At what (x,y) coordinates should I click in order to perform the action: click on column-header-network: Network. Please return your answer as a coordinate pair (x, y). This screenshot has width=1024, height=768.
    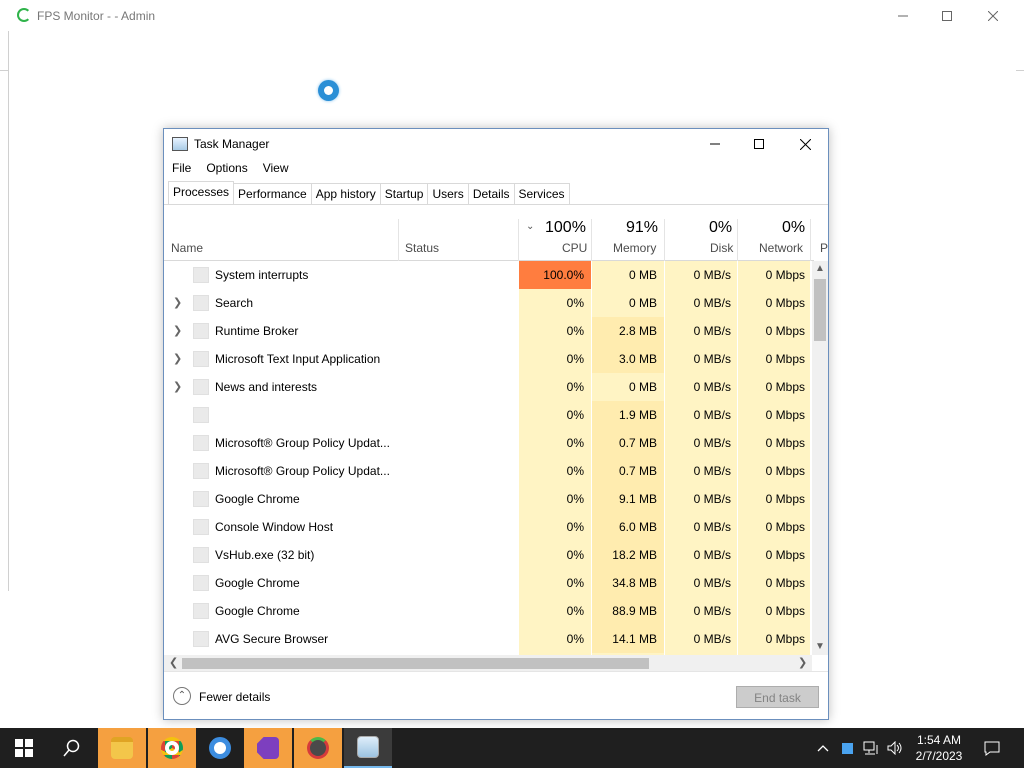
    Looking at the image, I should click on (781, 248).